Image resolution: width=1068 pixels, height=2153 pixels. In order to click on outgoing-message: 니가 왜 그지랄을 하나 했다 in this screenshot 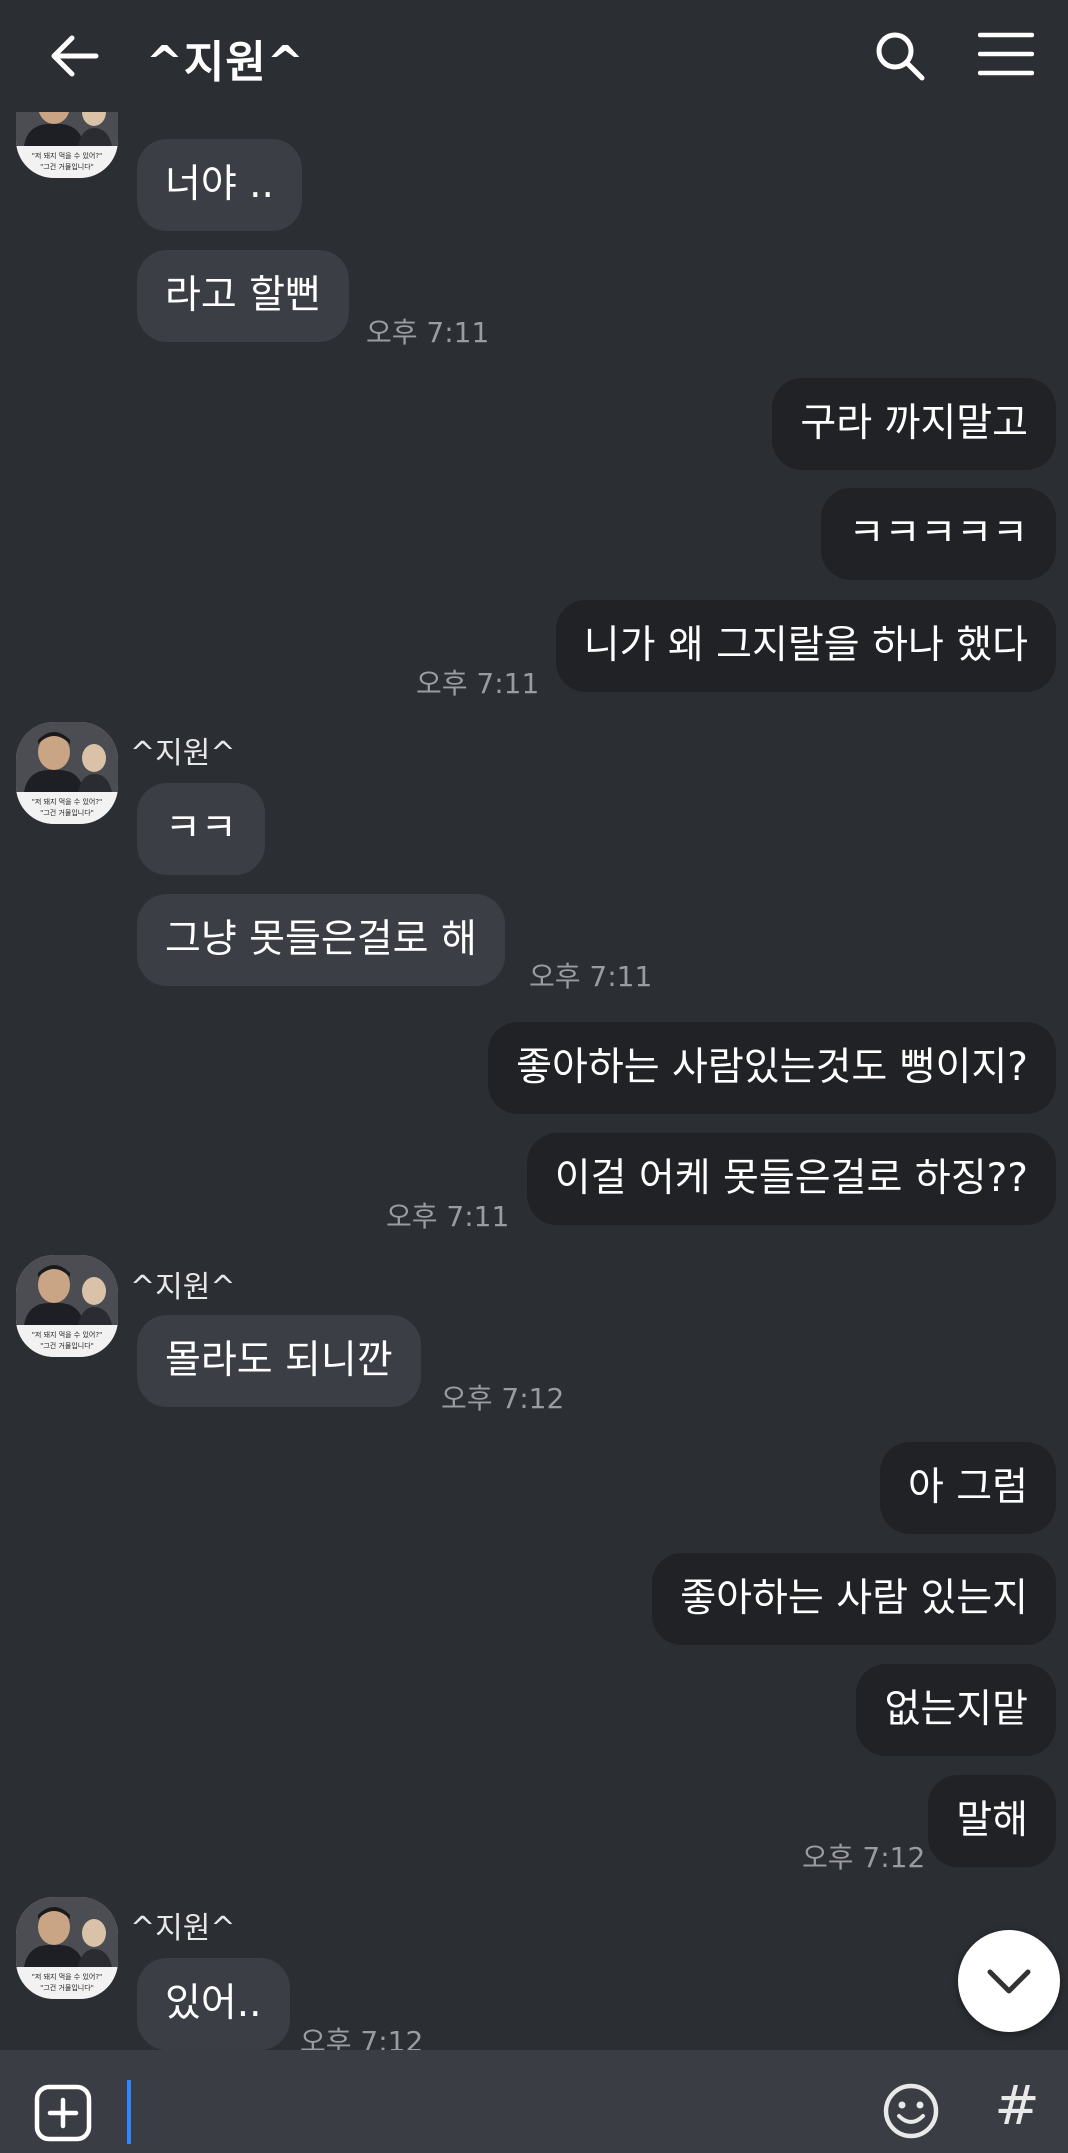, I will do `click(805, 646)`.